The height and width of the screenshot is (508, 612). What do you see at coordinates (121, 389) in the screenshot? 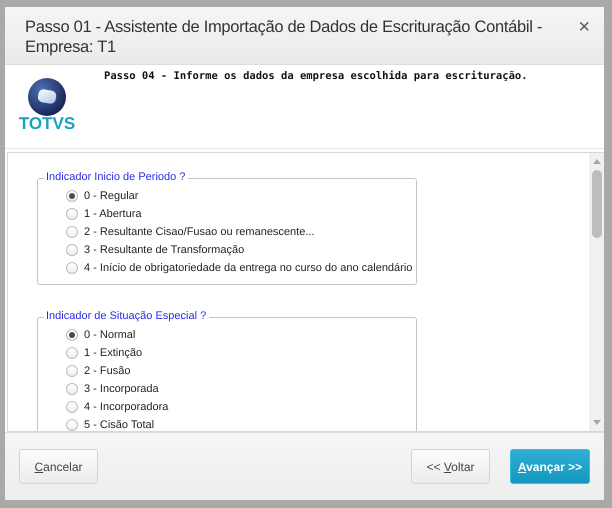
I see `option-label: 3 - Incorporada` at bounding box center [121, 389].